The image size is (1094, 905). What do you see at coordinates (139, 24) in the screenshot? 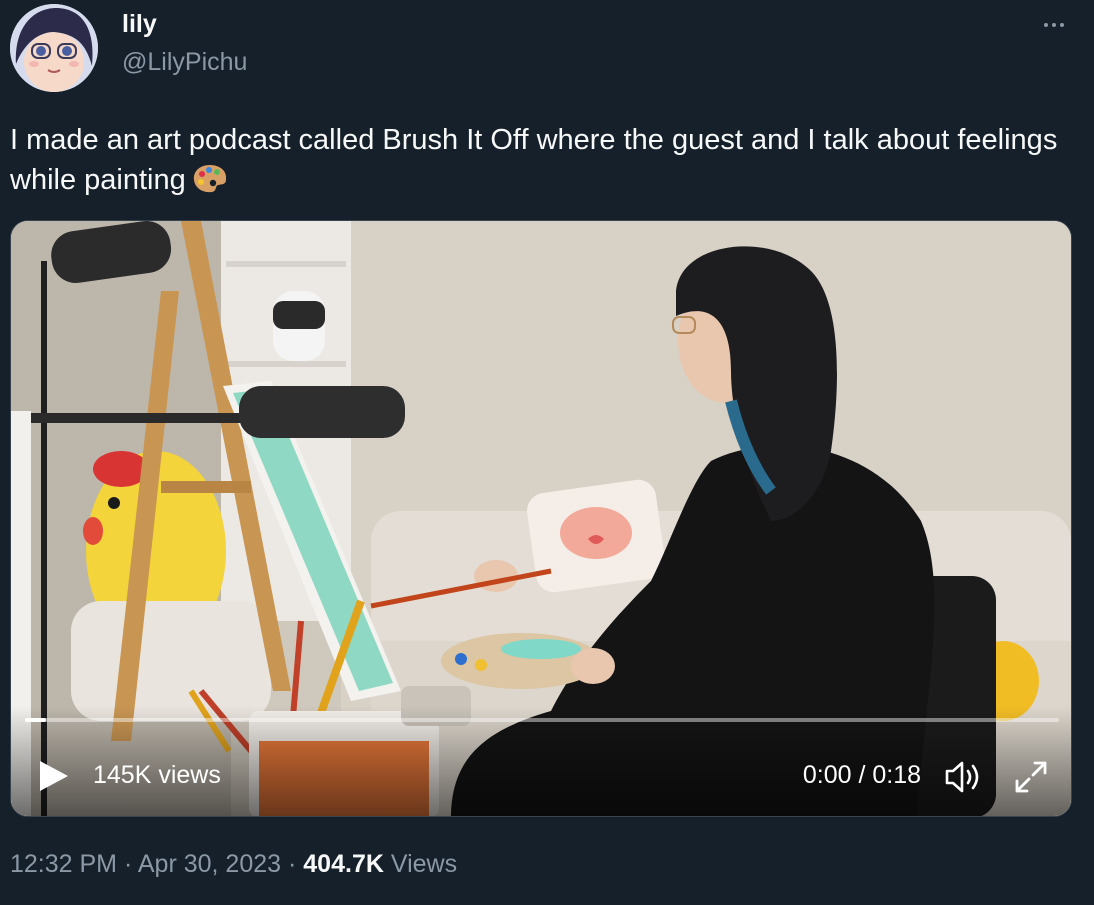
I see `author-name: lily` at bounding box center [139, 24].